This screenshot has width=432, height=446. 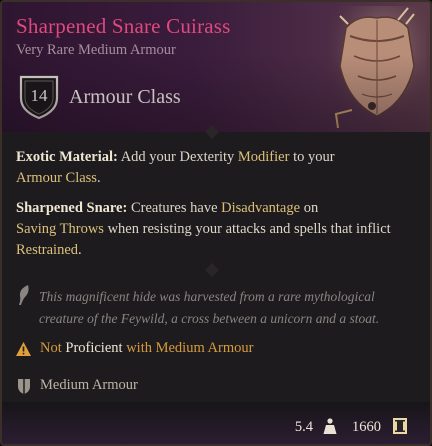 I want to click on medium-armour-icon, so click(x=24, y=386).